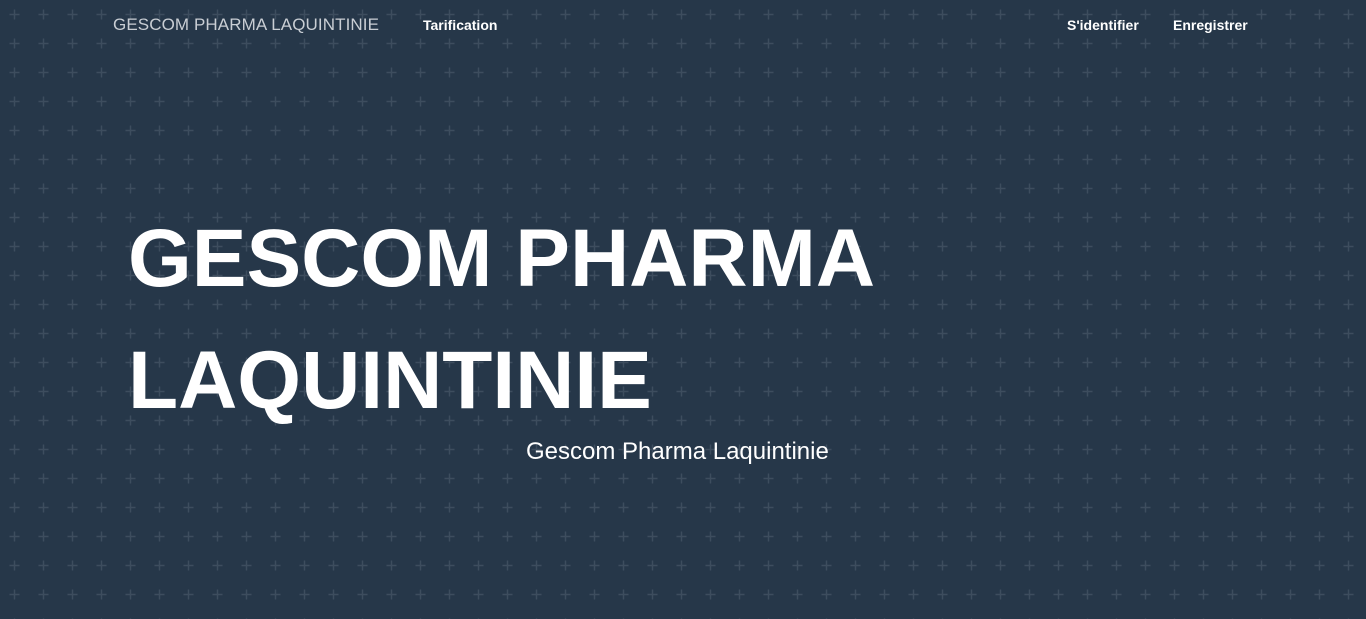 The height and width of the screenshot is (619, 1366). I want to click on brand-link: GESCOM PHARMA LAQUINTINIE, so click(246, 25).